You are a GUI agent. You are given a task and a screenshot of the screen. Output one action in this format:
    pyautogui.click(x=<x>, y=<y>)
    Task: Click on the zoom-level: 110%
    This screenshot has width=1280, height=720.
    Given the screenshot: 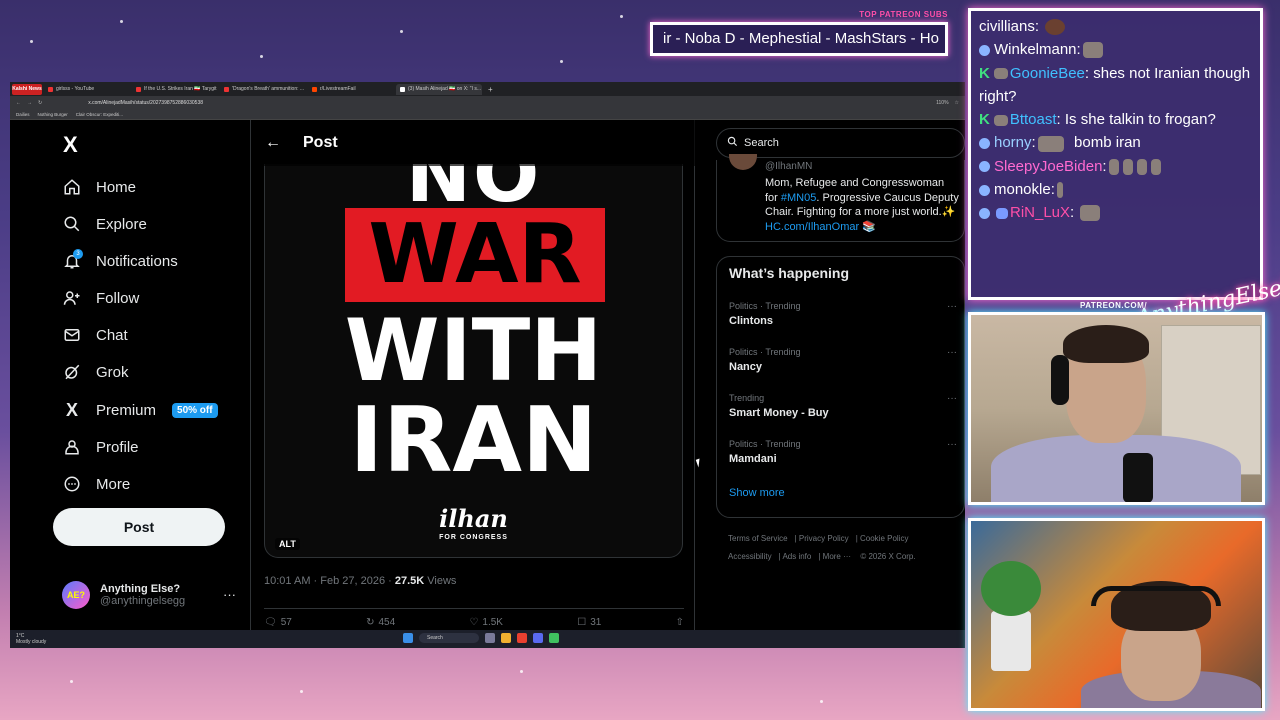 What is the action you would take?
    pyautogui.click(x=942, y=103)
    